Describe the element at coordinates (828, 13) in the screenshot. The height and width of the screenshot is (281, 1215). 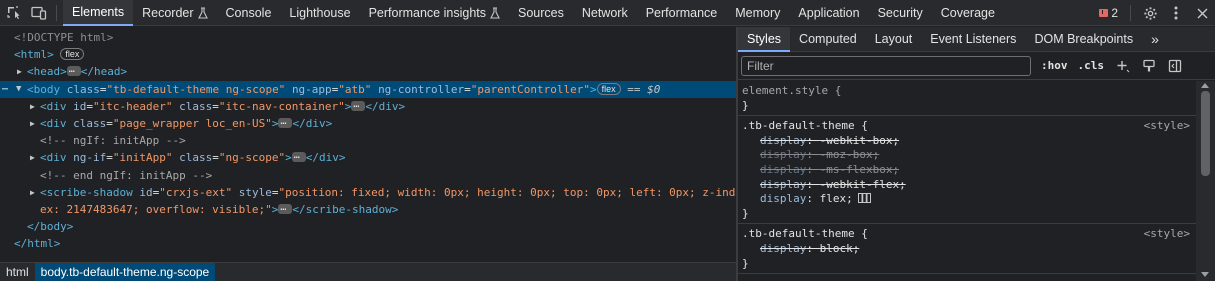
I see `tab-application: Application` at that location.